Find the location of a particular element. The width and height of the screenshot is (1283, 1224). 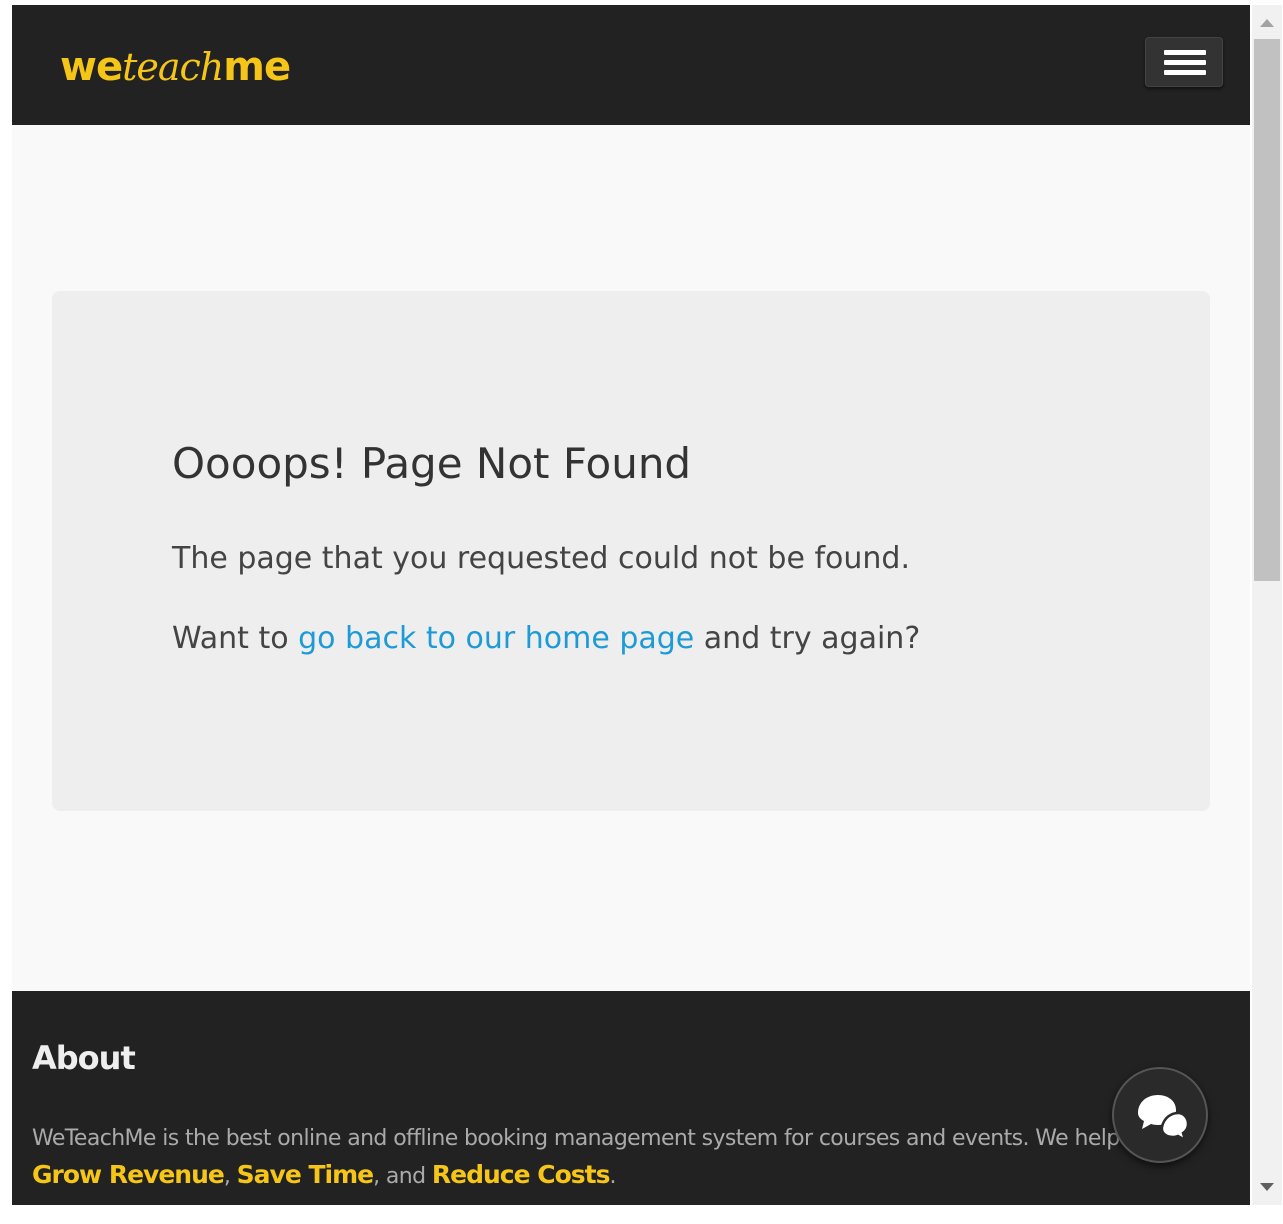

prompt-suffix: and try again? is located at coordinates (807, 638).